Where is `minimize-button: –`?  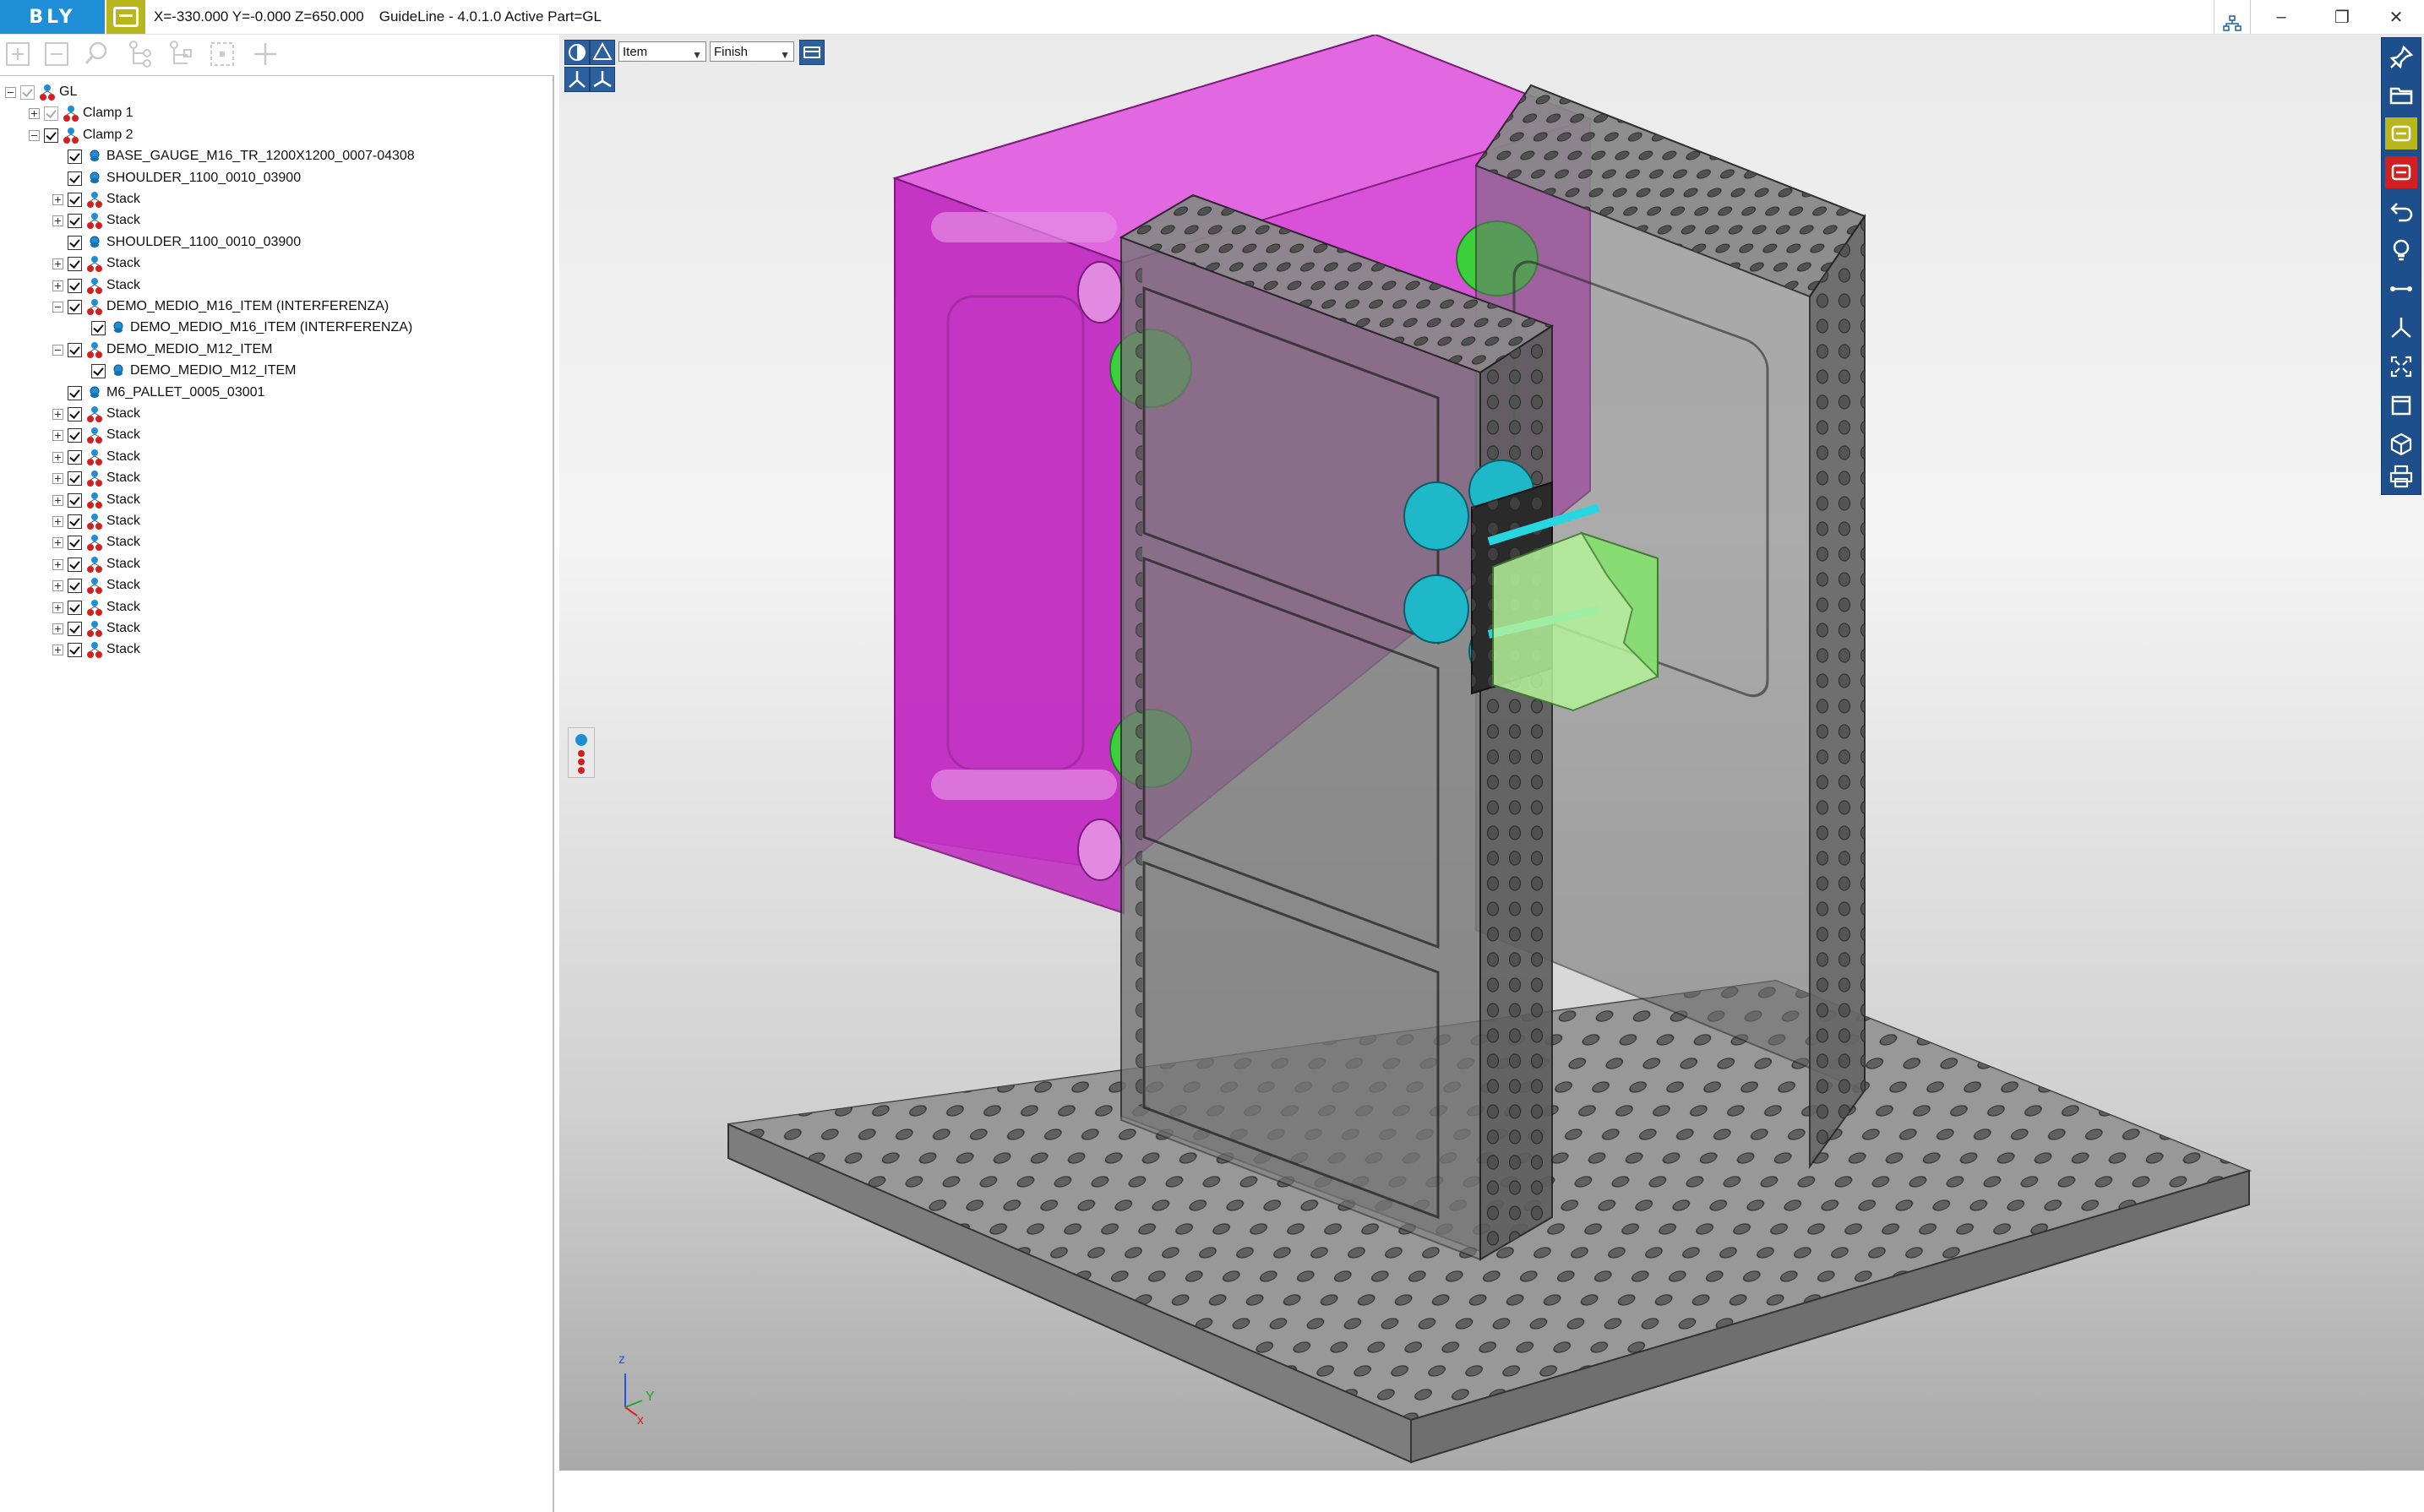 minimize-button: – is located at coordinates (2281, 17).